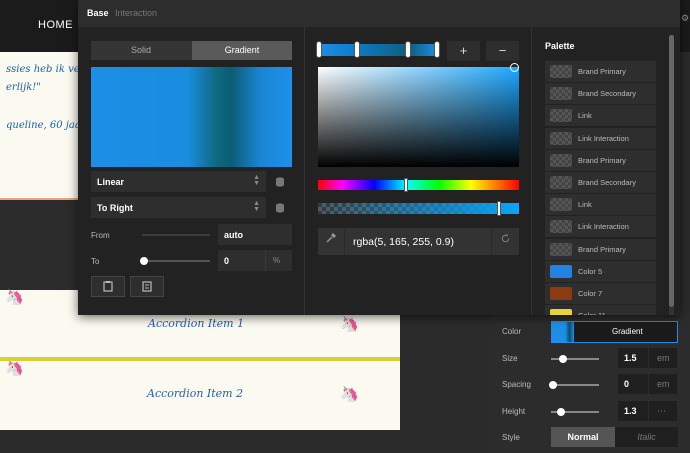  I want to click on hue-slider-handle, so click(406, 185).